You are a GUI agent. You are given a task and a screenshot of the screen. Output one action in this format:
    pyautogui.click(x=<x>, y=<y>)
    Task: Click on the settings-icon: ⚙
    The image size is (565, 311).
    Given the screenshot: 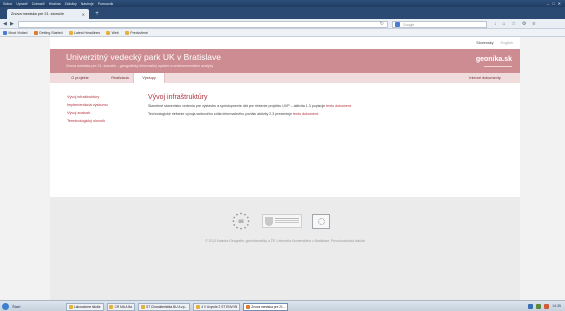 What is the action you would take?
    pyautogui.click(x=524, y=24)
    